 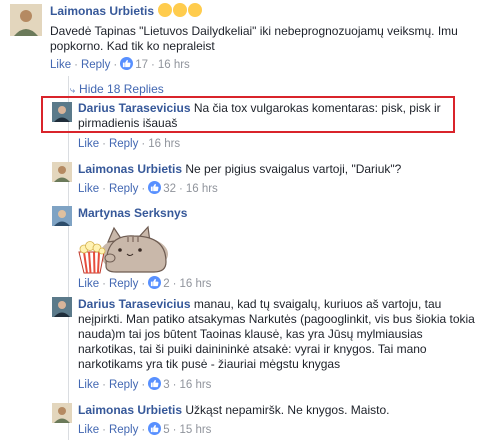 What do you see at coordinates (121, 89) in the screenshot?
I see `hide-replies-label: Hide 18 Replies` at bounding box center [121, 89].